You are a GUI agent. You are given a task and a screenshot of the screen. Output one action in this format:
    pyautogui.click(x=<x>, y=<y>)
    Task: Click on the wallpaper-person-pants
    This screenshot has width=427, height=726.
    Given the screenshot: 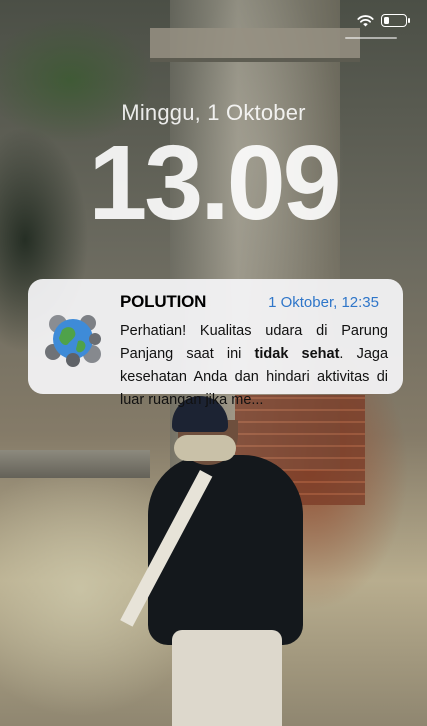 What is the action you would take?
    pyautogui.click(x=227, y=678)
    